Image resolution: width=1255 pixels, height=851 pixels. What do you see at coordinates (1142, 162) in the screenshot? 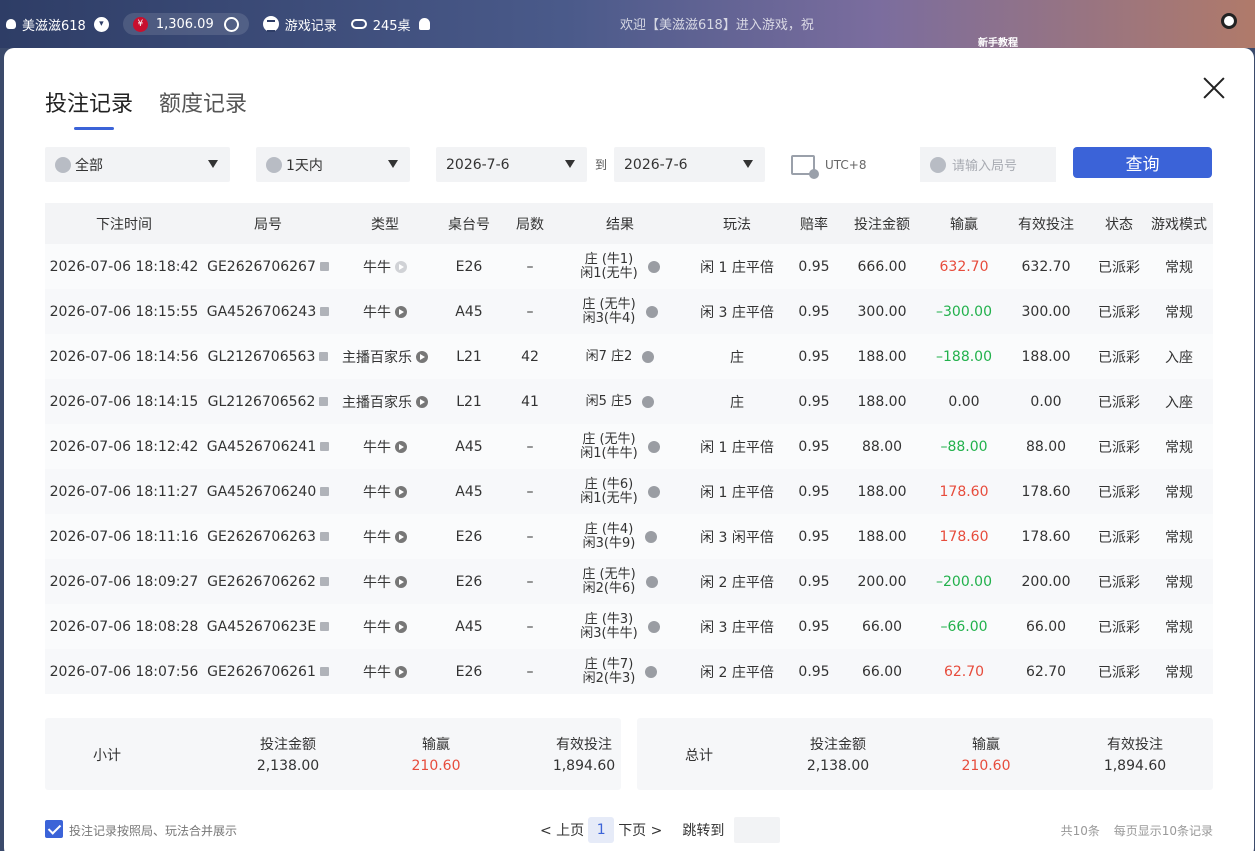
I see `query-button: 查询` at bounding box center [1142, 162].